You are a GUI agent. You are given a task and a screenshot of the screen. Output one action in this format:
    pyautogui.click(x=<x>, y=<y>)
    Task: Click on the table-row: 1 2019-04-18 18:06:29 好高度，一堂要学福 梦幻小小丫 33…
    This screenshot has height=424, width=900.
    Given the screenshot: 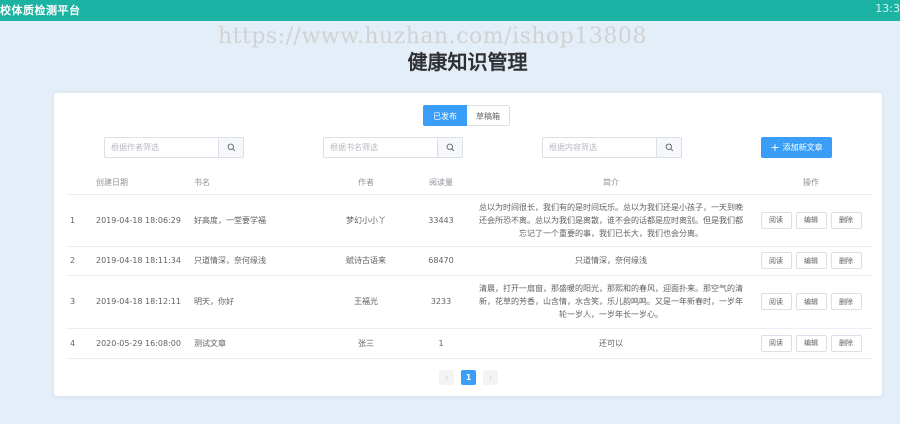 What is the action you would take?
    pyautogui.click(x=469, y=220)
    